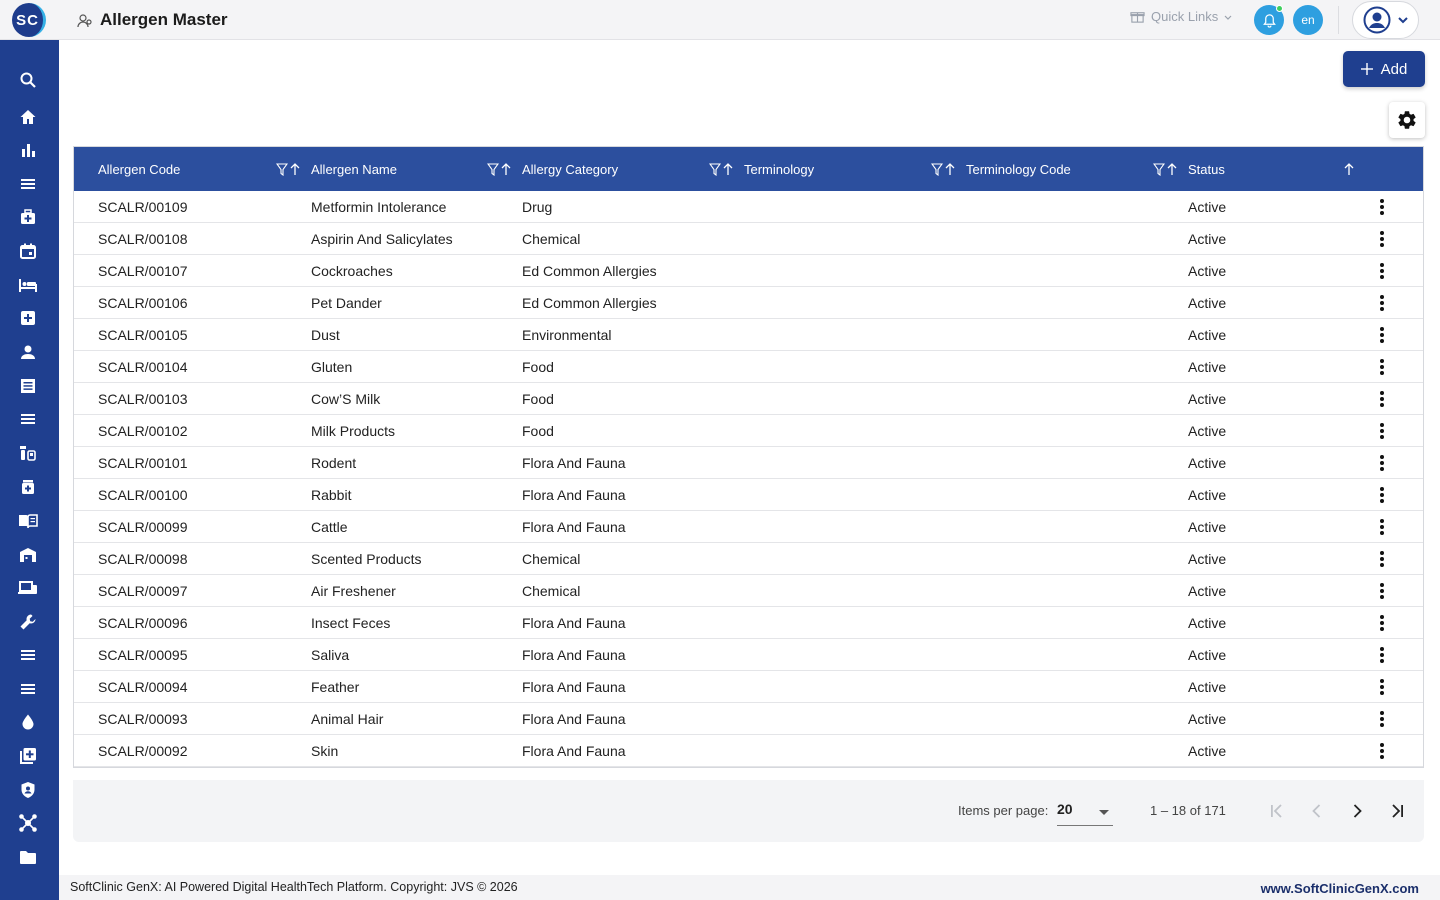 The width and height of the screenshot is (1440, 900). What do you see at coordinates (28, 117) in the screenshot?
I see `home-icon` at bounding box center [28, 117].